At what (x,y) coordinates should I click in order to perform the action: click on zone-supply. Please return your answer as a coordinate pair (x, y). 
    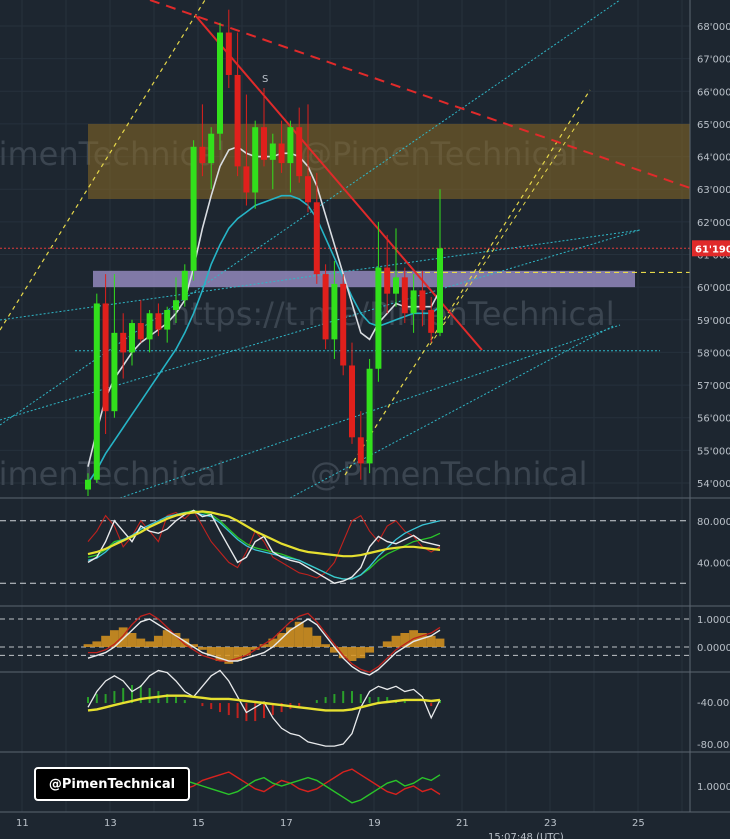
    Looking at the image, I should click on (389, 161).